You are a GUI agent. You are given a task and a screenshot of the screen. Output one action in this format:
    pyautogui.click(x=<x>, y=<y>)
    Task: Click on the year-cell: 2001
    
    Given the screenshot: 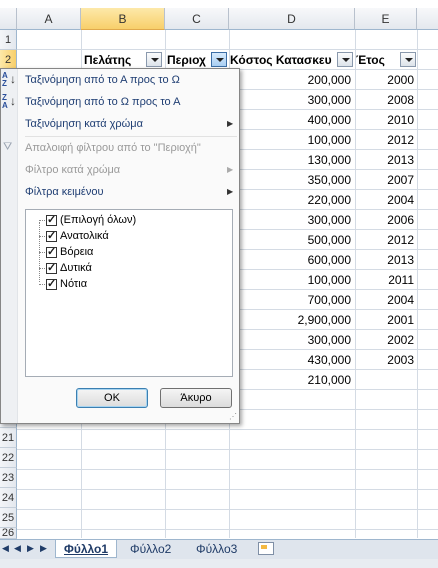 What is the action you would take?
    pyautogui.click(x=384, y=320)
    